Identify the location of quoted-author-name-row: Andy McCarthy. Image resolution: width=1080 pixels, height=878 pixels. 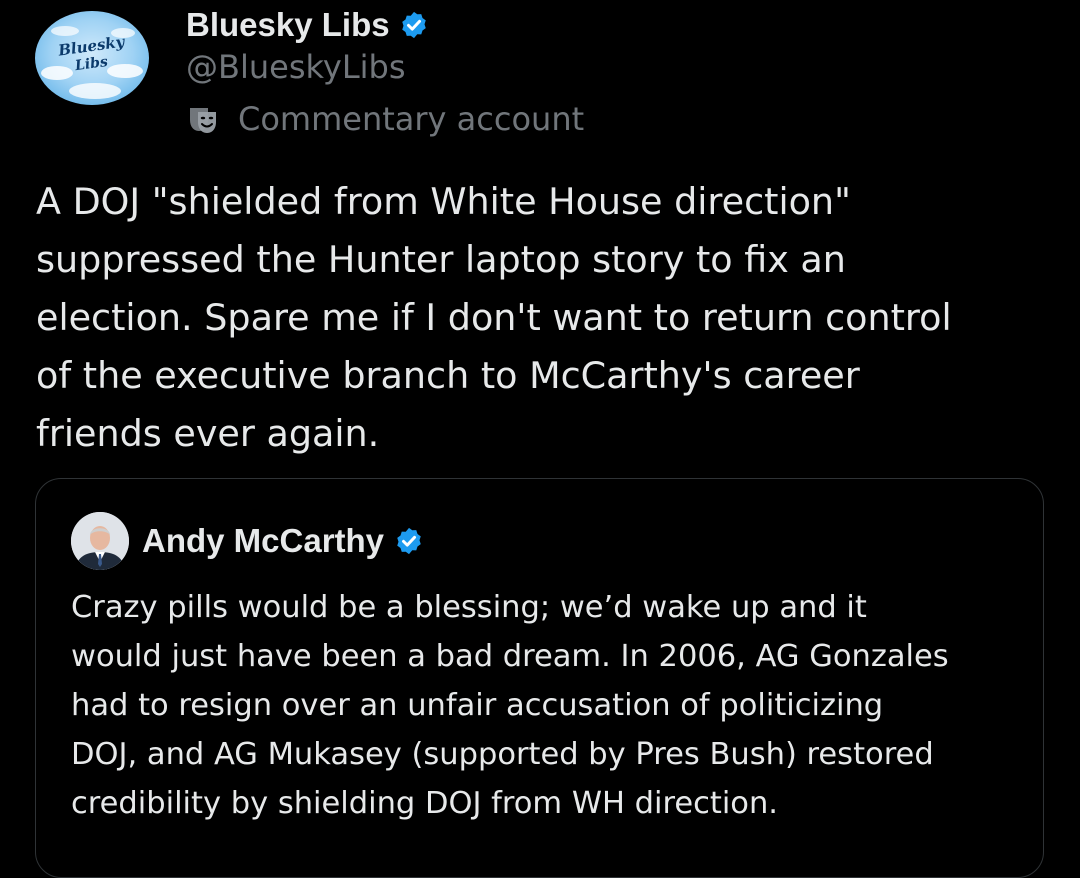
(283, 541).